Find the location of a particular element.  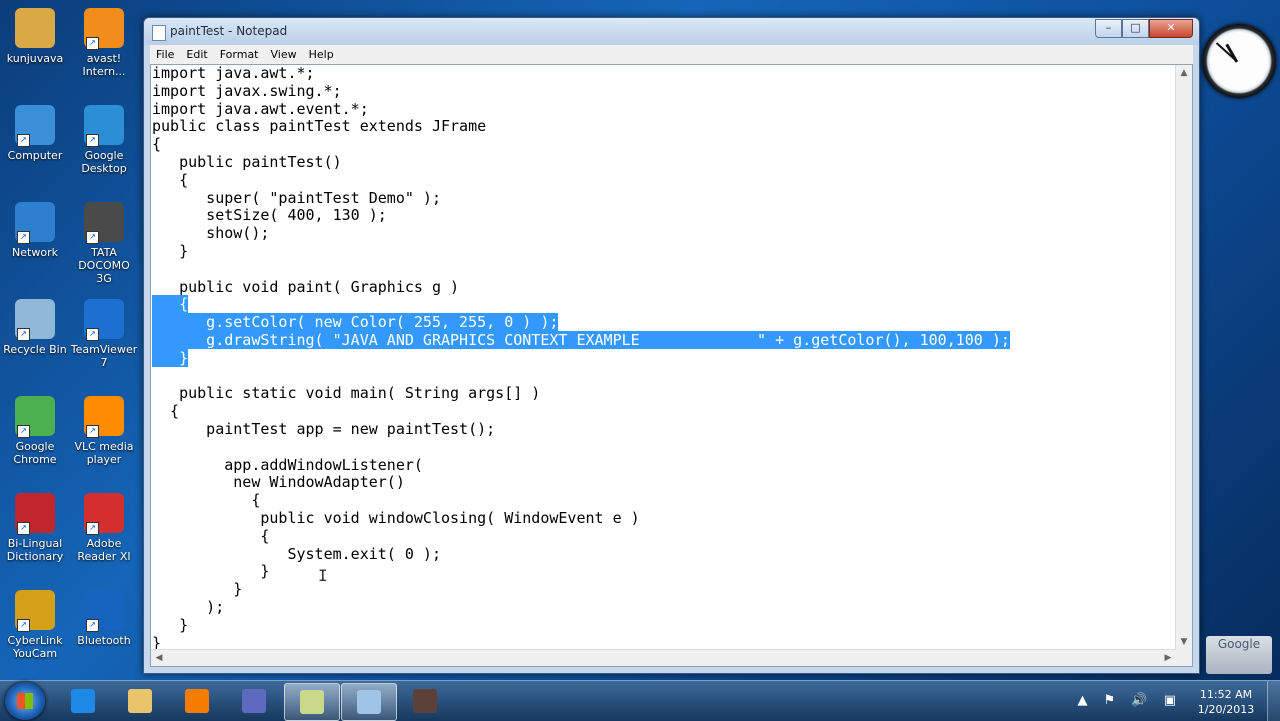

desktop-icon-label: Network is located at coordinates (35, 252).